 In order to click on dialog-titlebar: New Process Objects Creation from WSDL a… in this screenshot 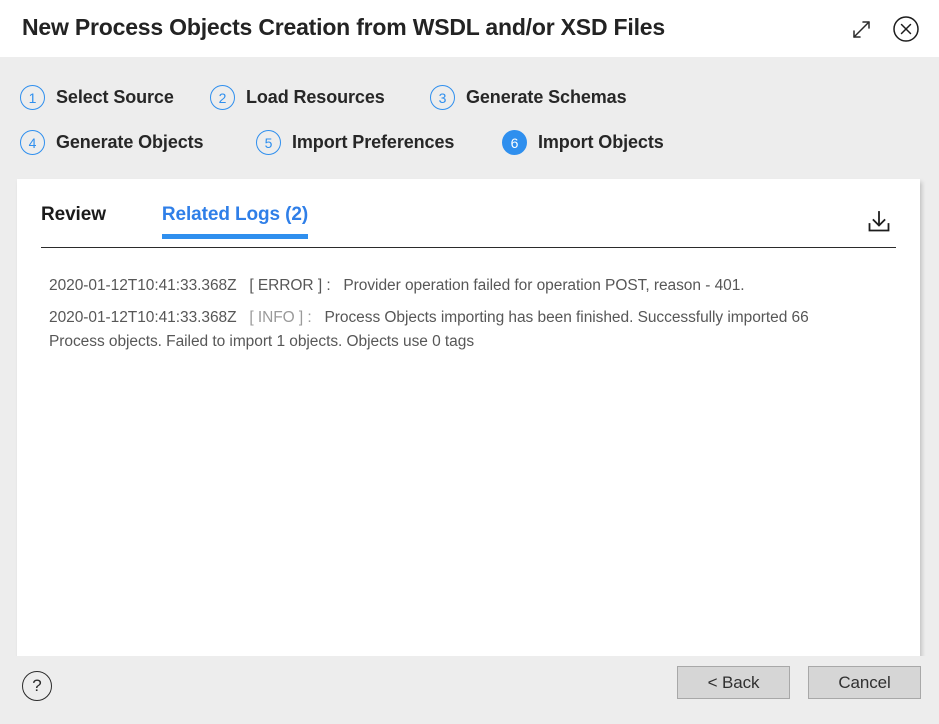, I will do `click(469, 28)`.